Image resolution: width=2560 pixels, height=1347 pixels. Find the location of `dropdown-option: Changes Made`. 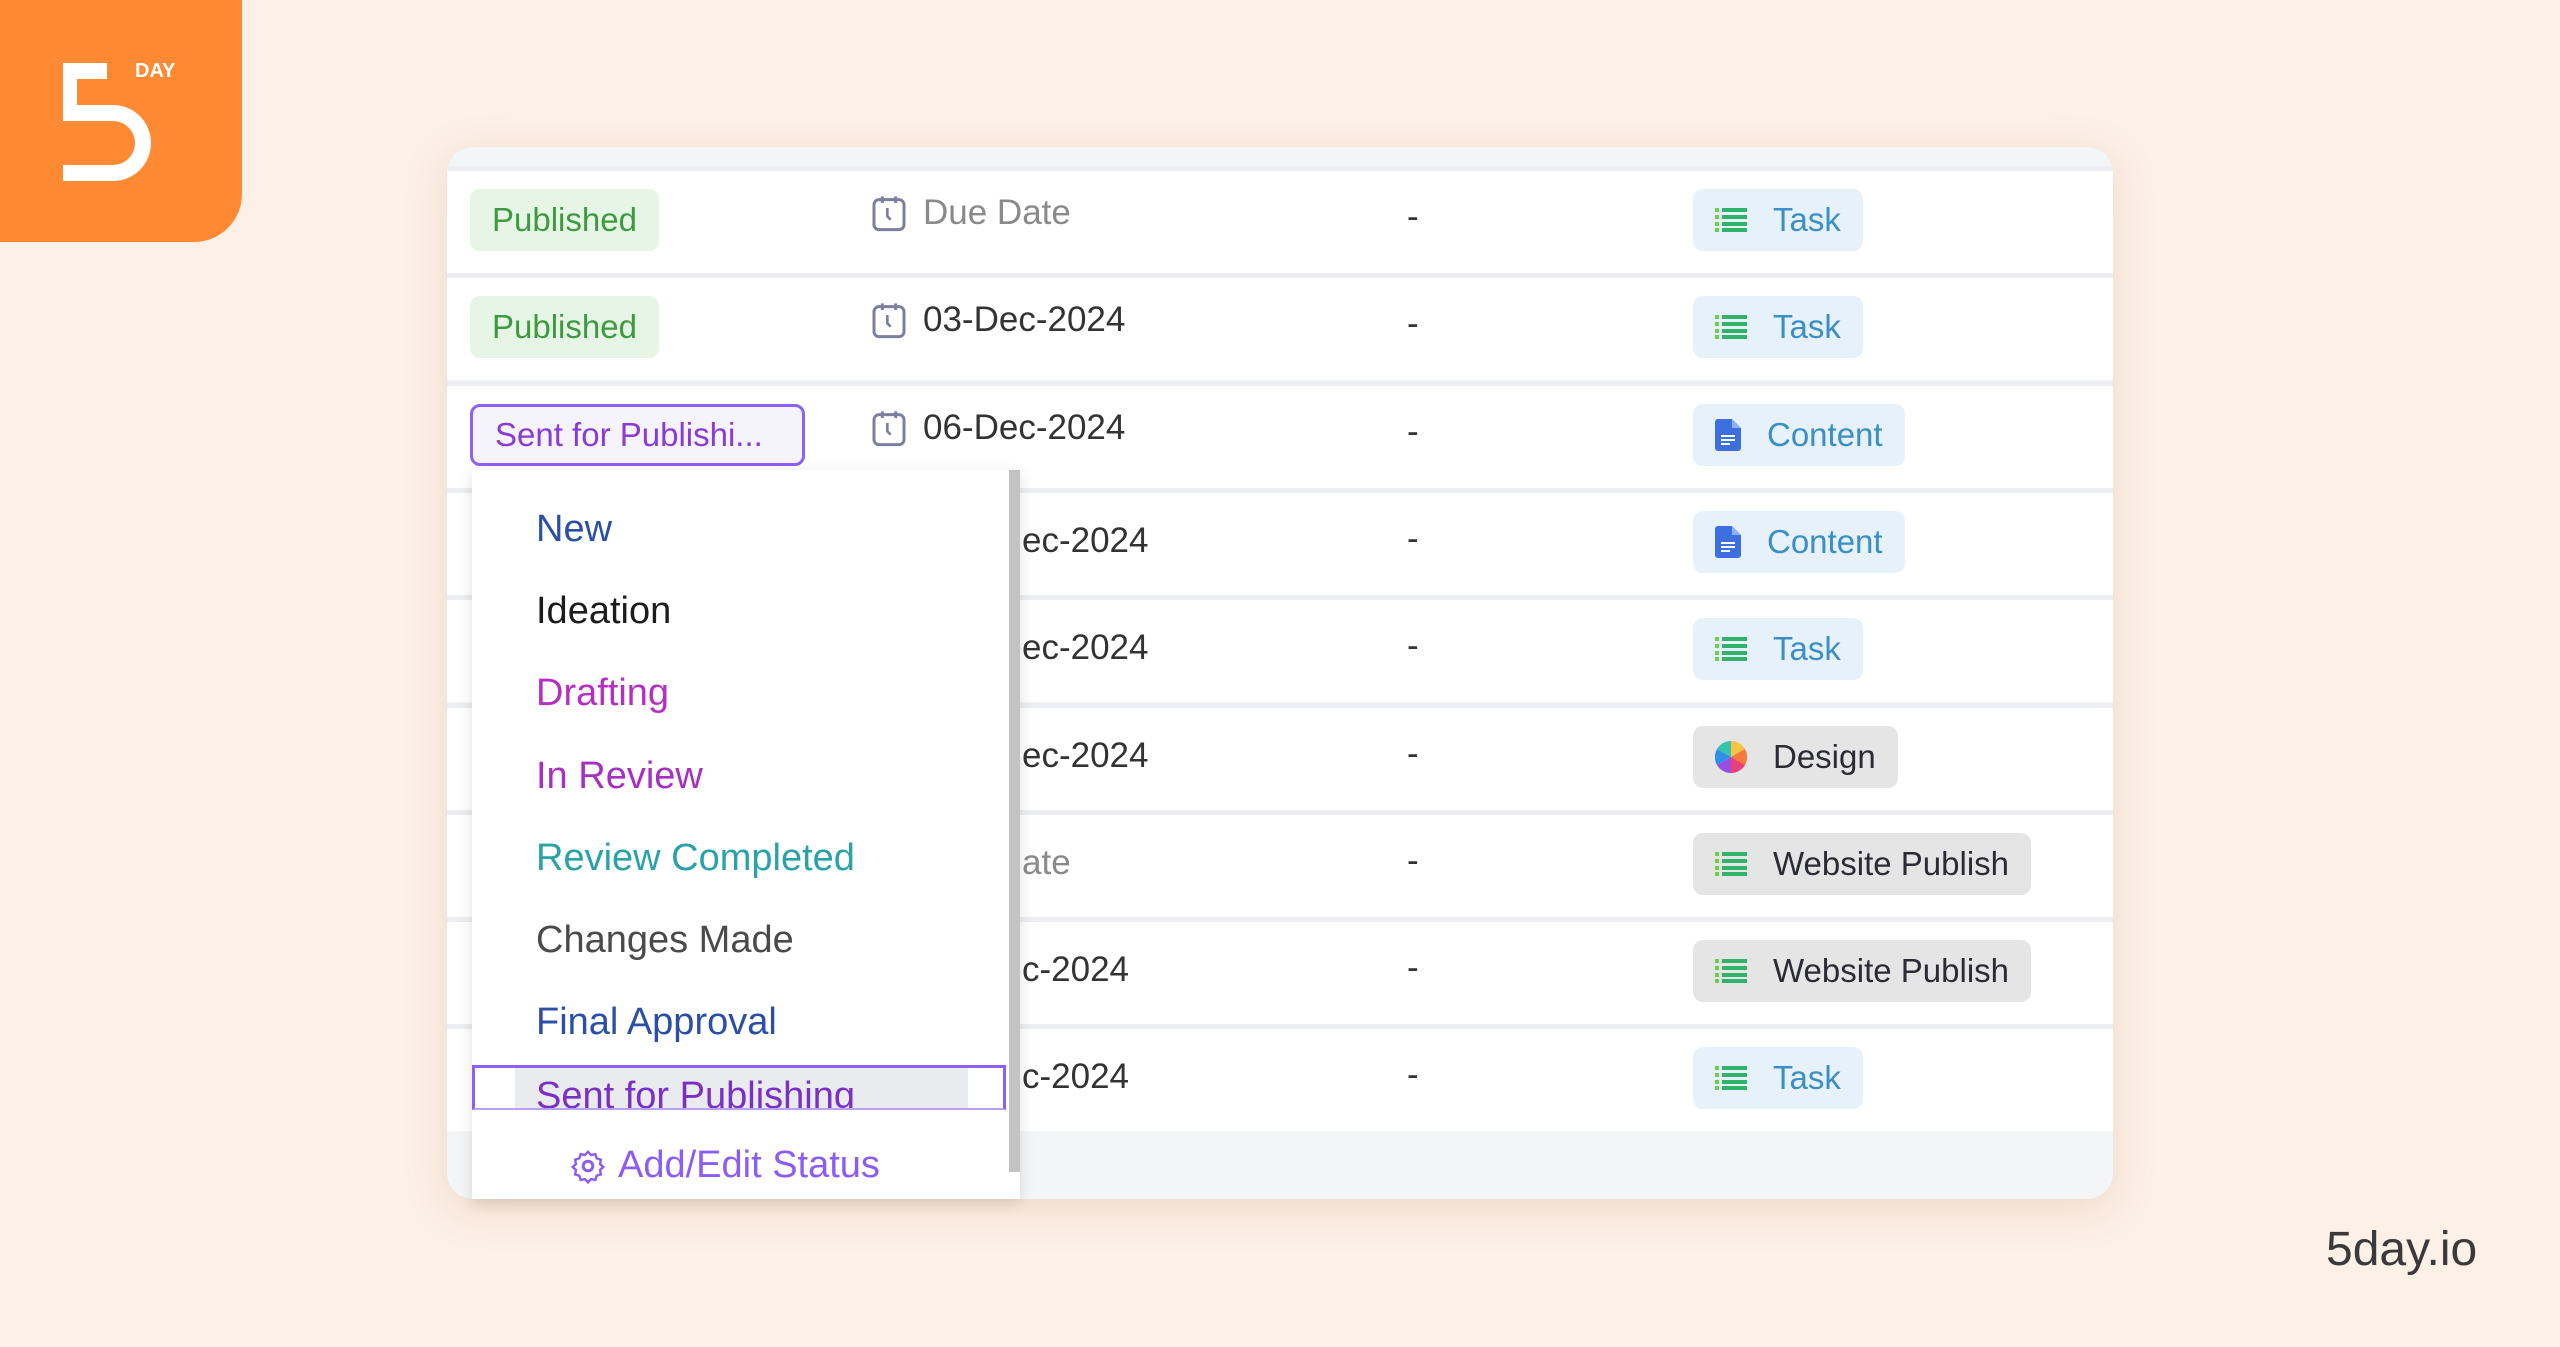

dropdown-option: Changes Made is located at coordinates (665, 940).